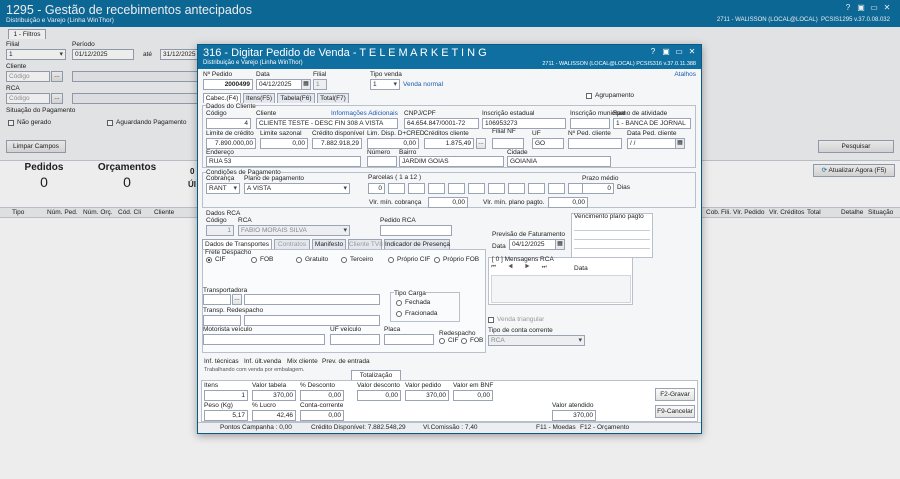  What do you see at coordinates (473, 395) in the screenshot?
I see `vlr-bnf-field: 0,00` at bounding box center [473, 395].